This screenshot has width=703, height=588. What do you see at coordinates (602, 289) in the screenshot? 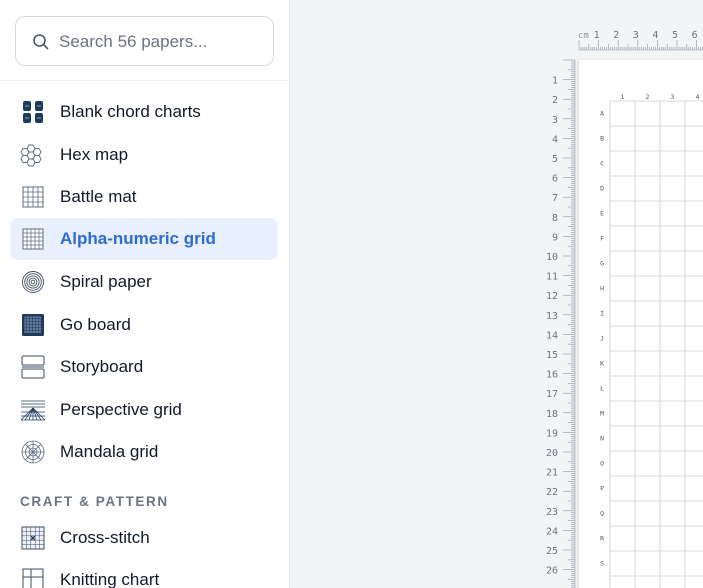
I see `grid-row-label: H` at bounding box center [602, 289].